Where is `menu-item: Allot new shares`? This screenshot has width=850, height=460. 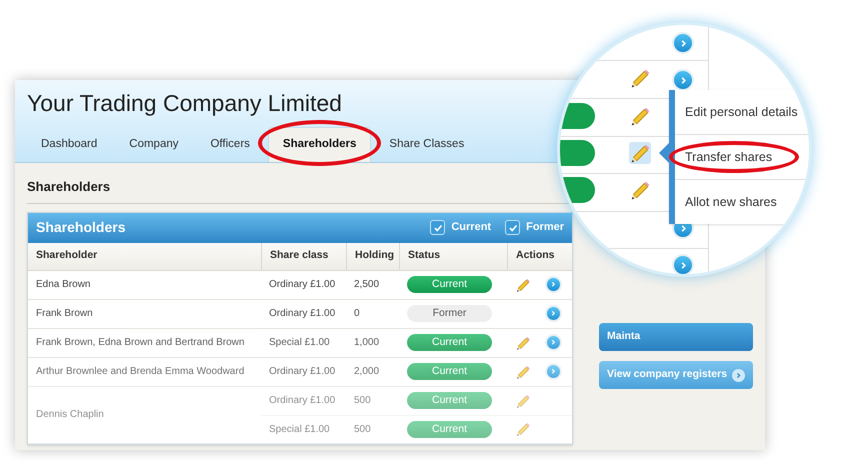
menu-item: Allot new shares is located at coordinates (731, 202).